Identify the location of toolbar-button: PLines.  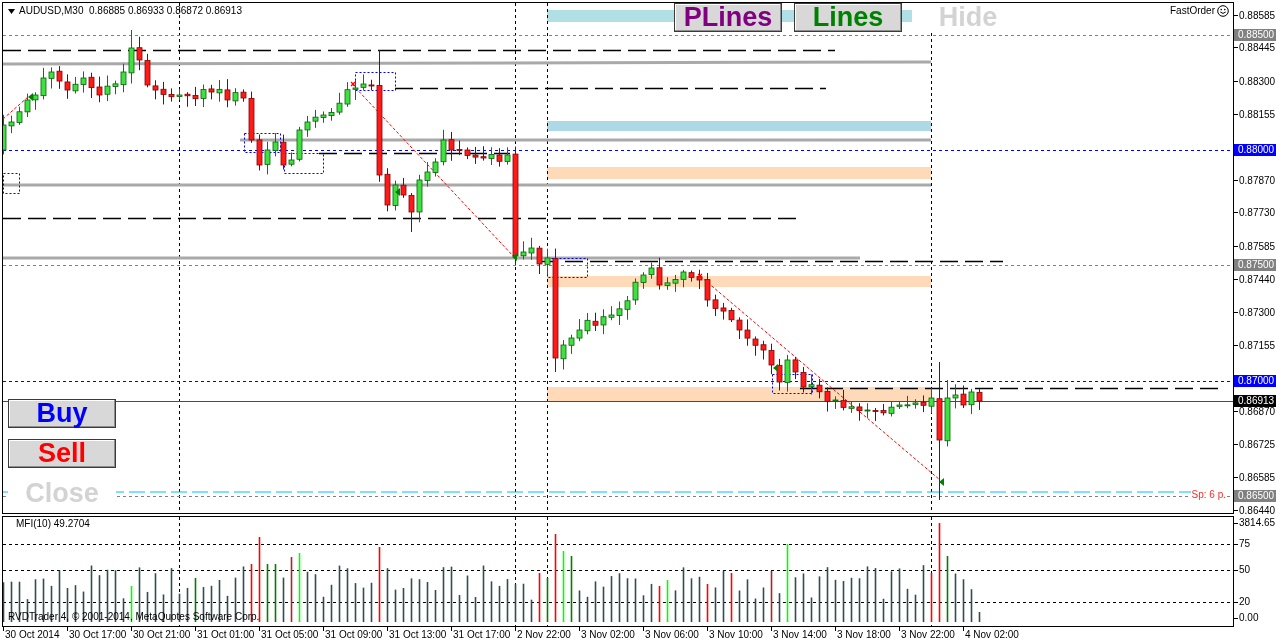
(728, 17).